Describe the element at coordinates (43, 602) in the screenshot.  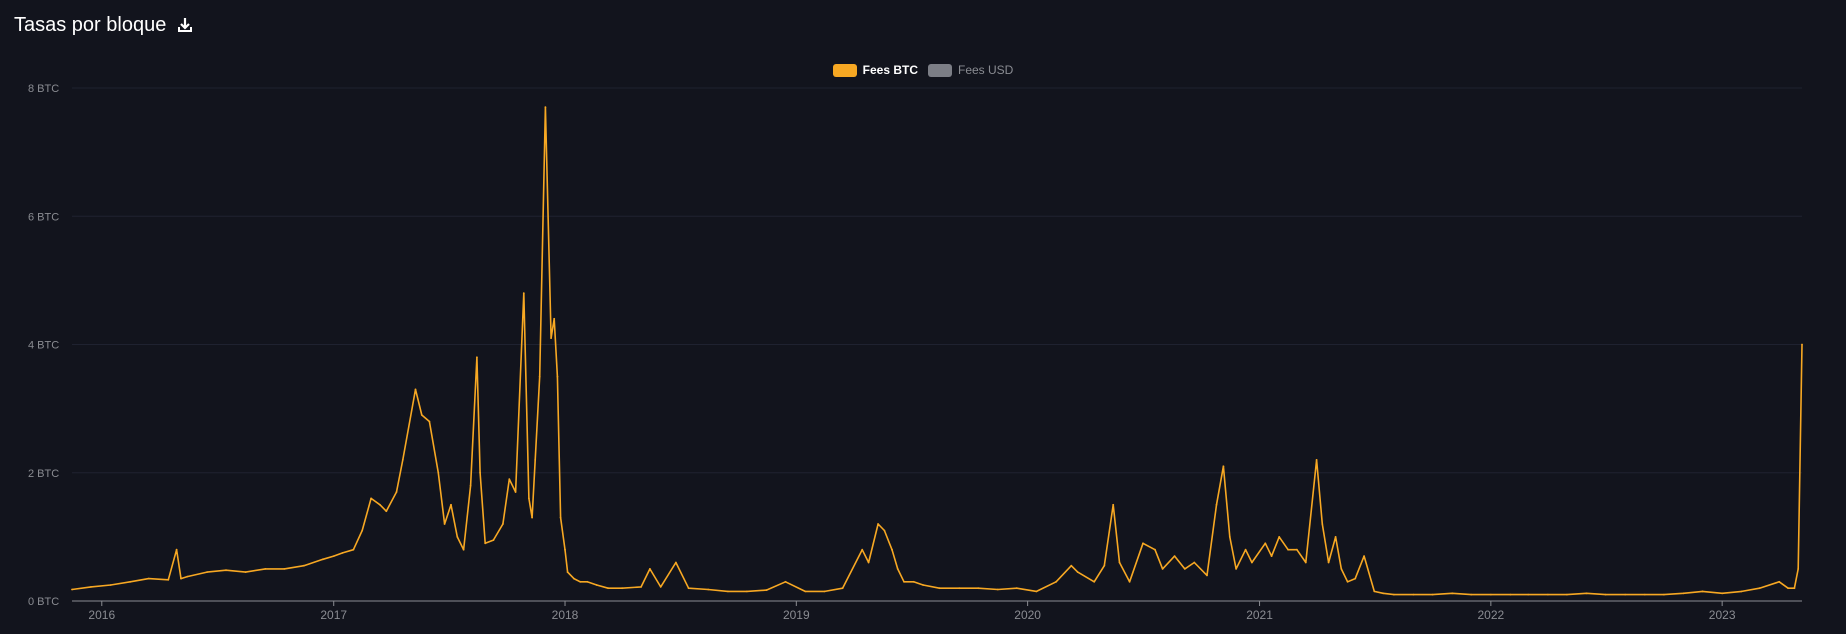
I see `y-tick-label: 0 BTC` at that location.